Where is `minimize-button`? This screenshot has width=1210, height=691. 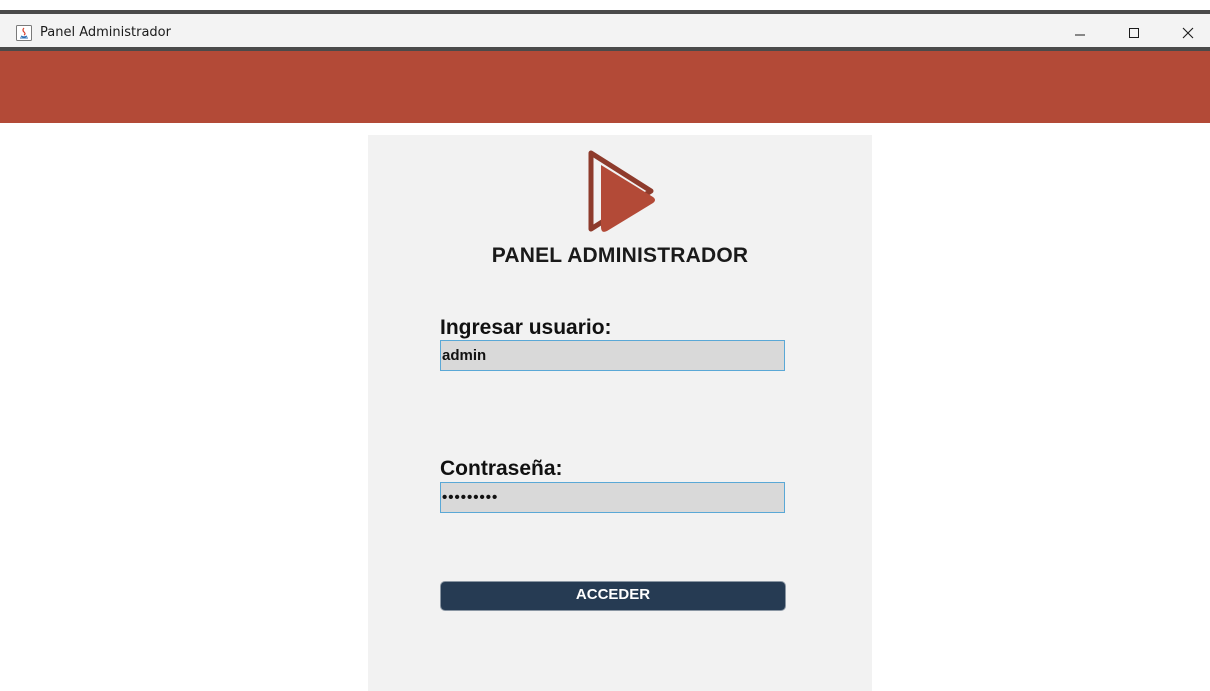 minimize-button is located at coordinates (1080, 32).